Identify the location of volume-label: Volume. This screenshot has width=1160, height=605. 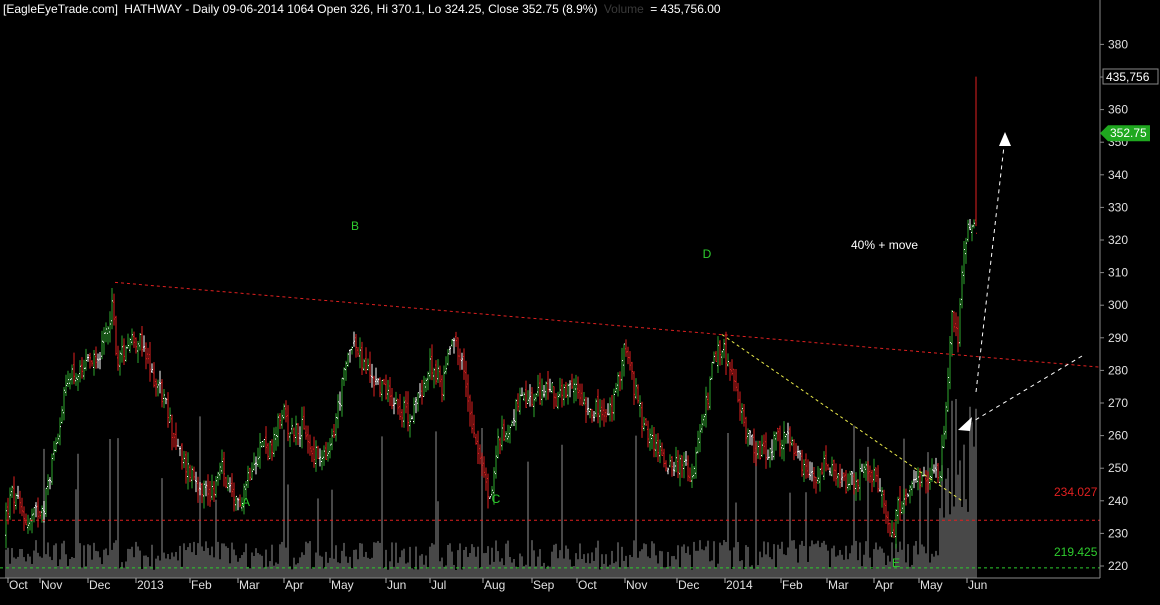
(624, 9).